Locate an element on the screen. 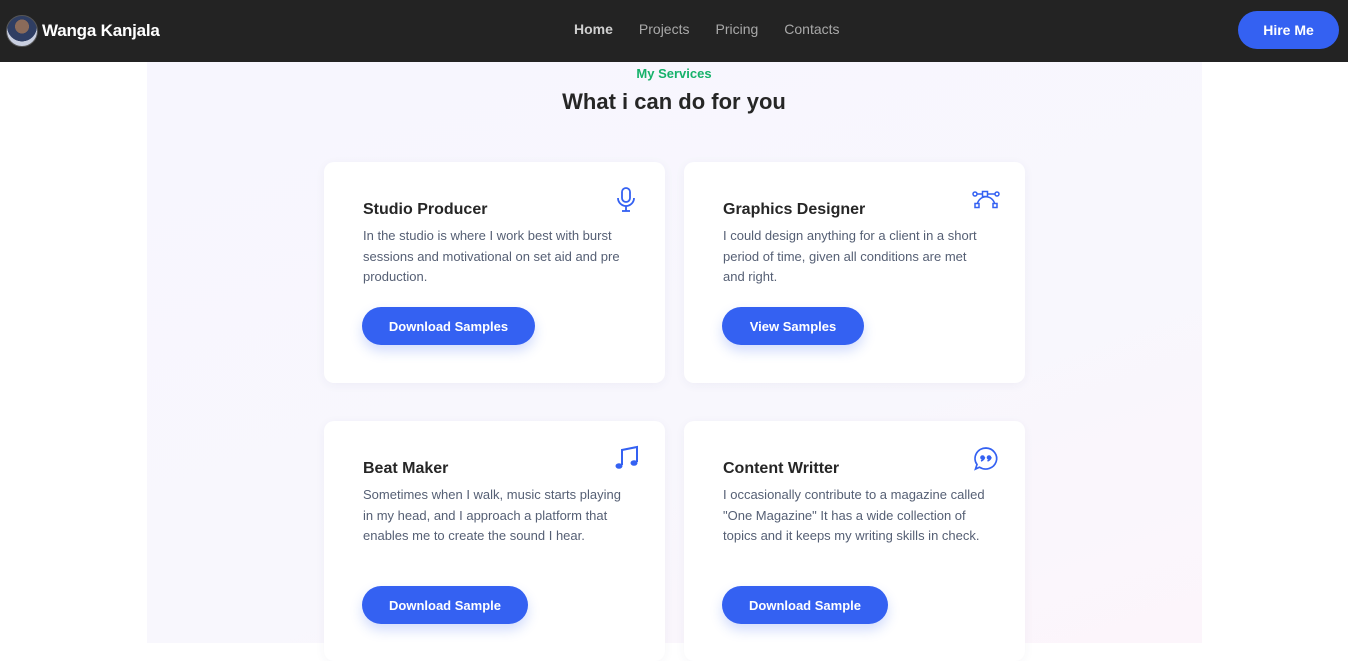 The image size is (1348, 661). service-title: Content Writter is located at coordinates (781, 468).